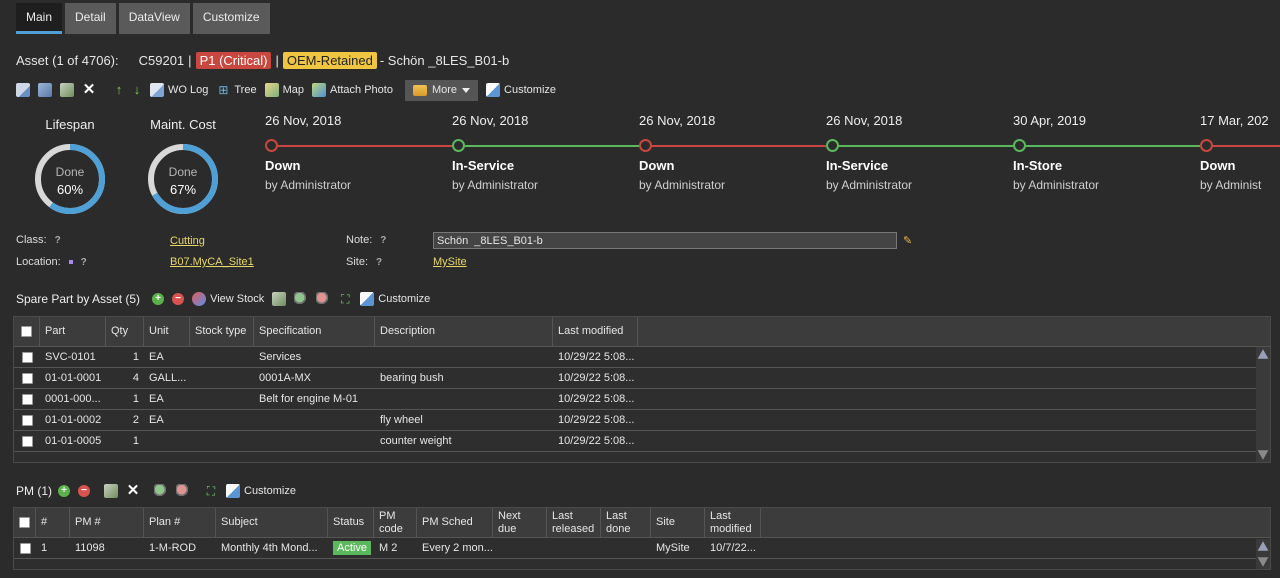 This screenshot has height=578, width=1280. Describe the element at coordinates (441, 90) in the screenshot. I see `more-dropdown: More` at that location.